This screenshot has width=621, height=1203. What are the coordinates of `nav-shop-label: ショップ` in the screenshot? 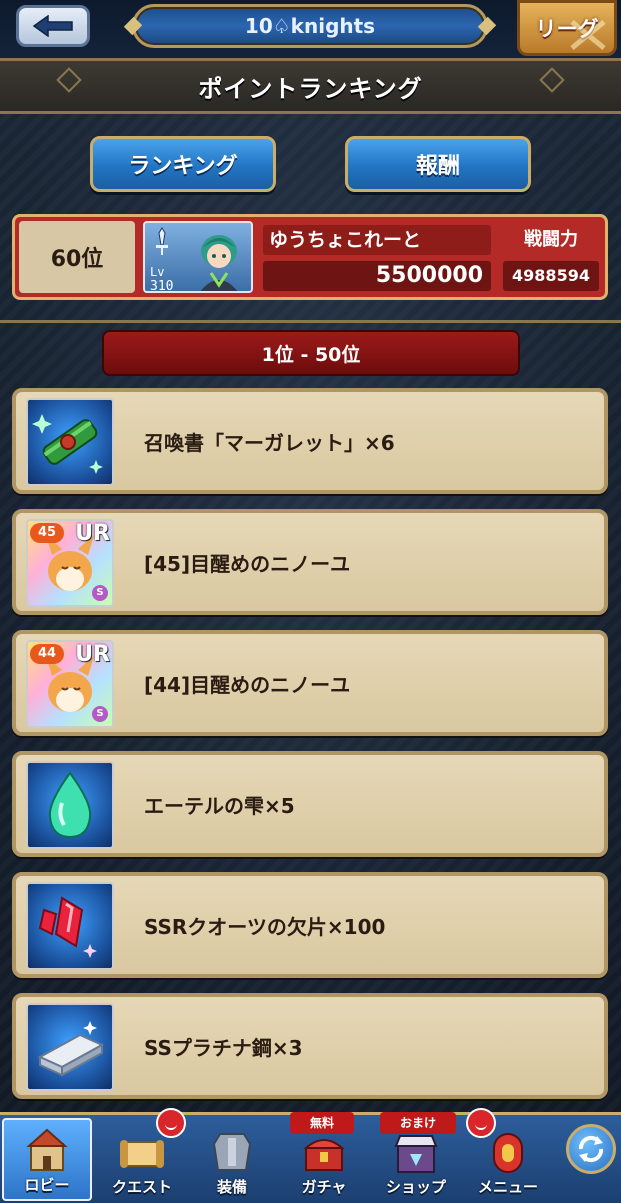 It's located at (415, 1187).